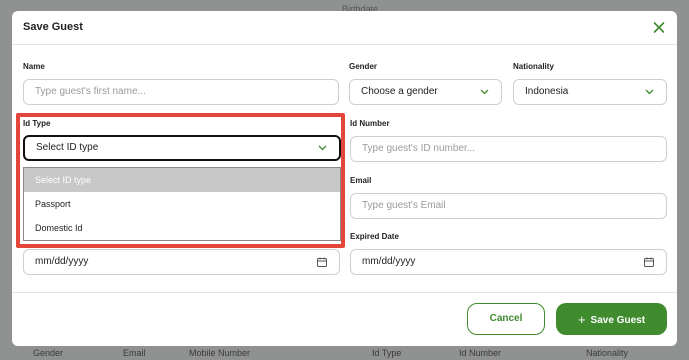  What do you see at coordinates (607, 353) in the screenshot?
I see `background-column-nationality: Nationality` at bounding box center [607, 353].